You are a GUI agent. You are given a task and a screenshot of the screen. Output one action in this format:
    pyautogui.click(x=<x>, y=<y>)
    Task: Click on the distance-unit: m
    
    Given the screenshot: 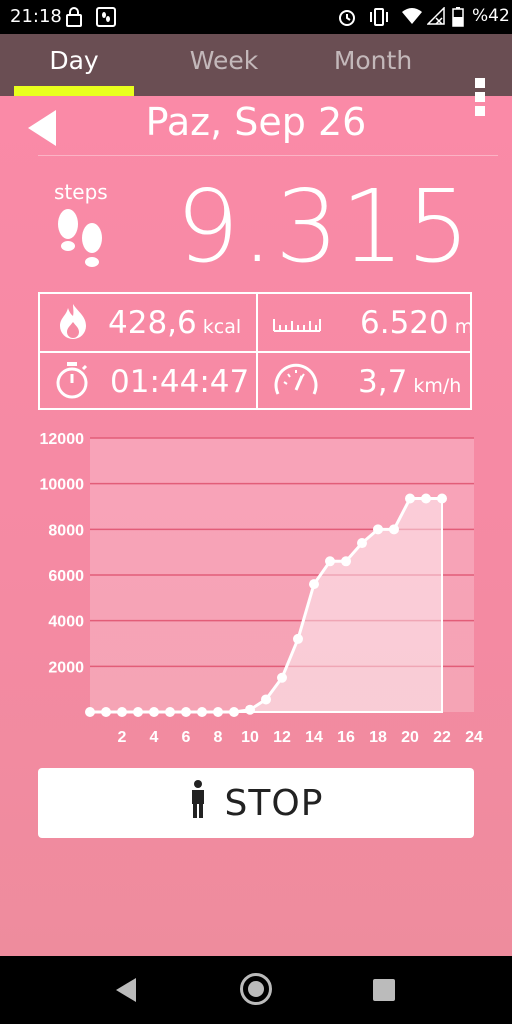 What is the action you would take?
    pyautogui.click(x=464, y=326)
    